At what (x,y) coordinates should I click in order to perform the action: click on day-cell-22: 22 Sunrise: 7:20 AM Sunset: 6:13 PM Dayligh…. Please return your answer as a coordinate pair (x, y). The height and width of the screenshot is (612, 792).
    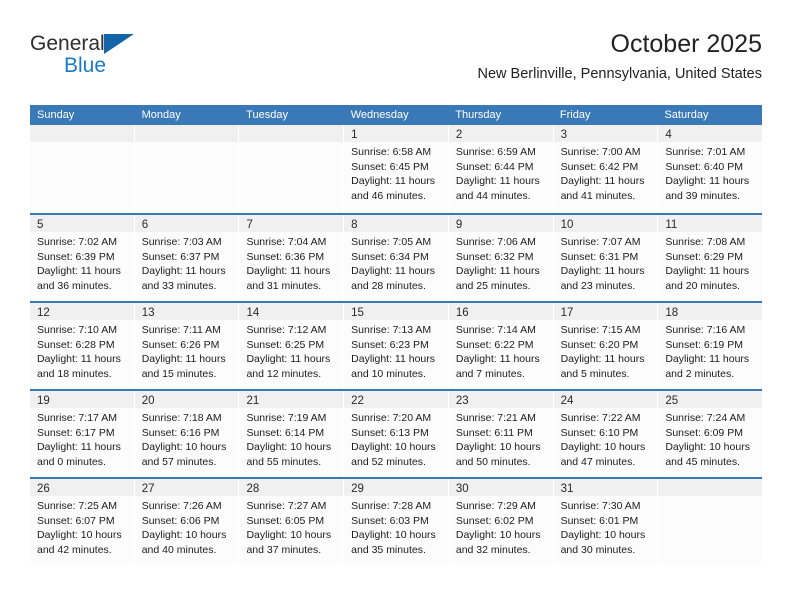
    Looking at the image, I should click on (396, 434).